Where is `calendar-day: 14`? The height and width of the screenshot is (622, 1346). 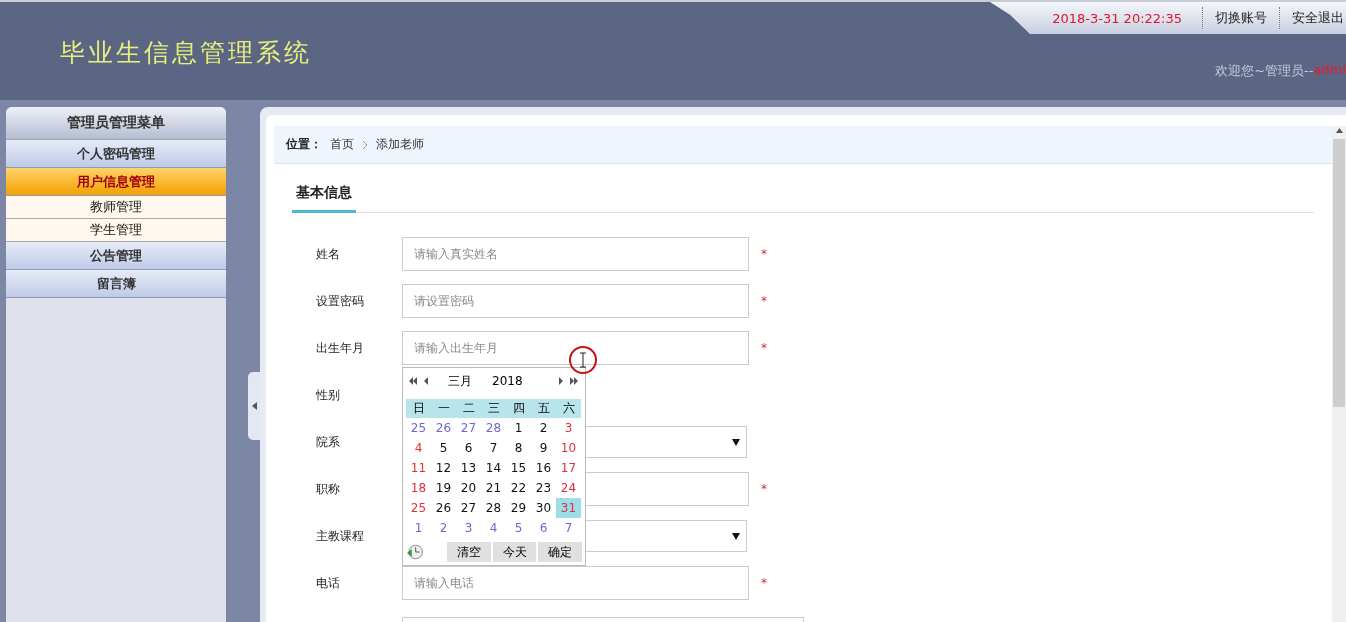 calendar-day: 14 is located at coordinates (493, 468).